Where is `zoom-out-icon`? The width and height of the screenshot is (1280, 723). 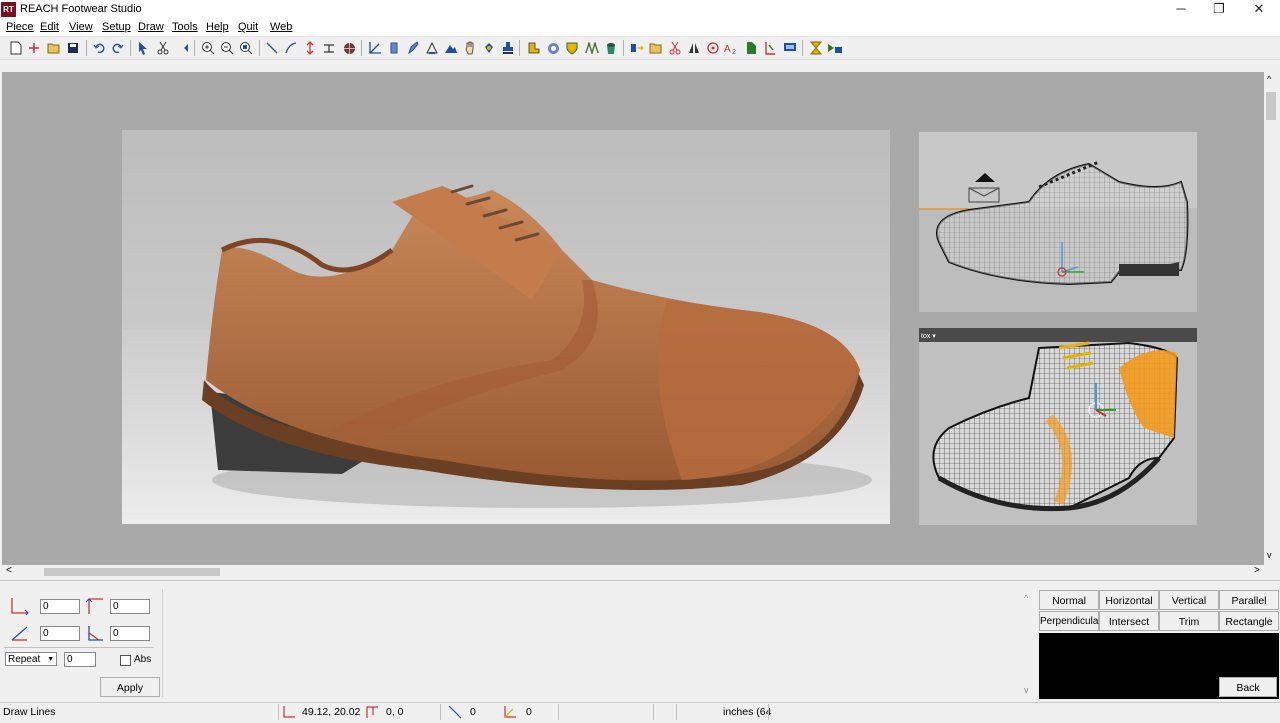
zoom-out-icon is located at coordinates (227, 48).